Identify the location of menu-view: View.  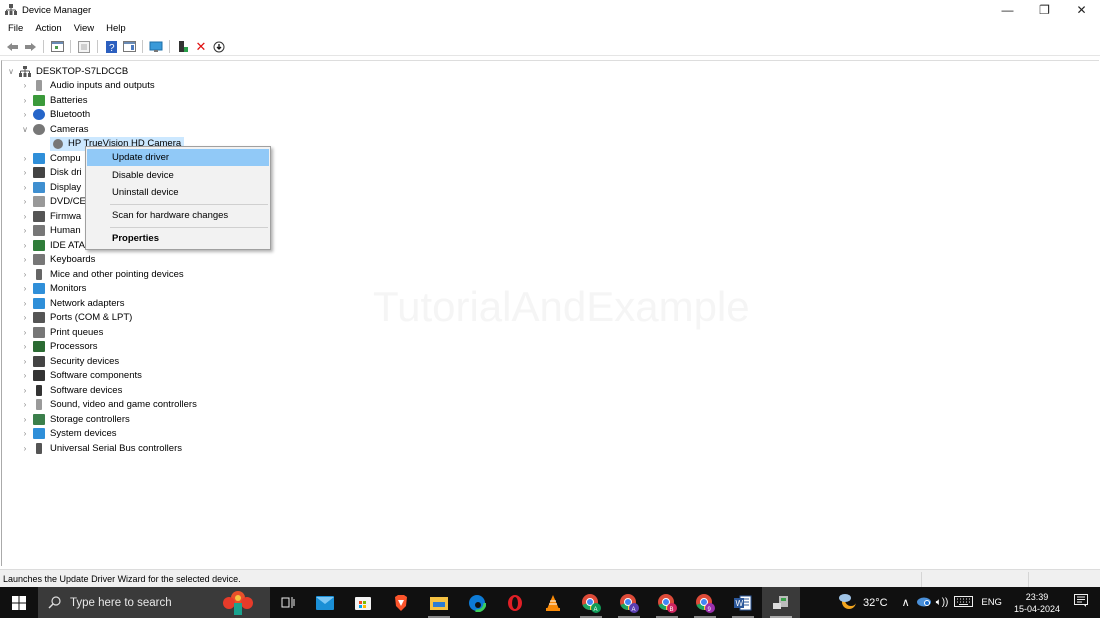
(84, 28).